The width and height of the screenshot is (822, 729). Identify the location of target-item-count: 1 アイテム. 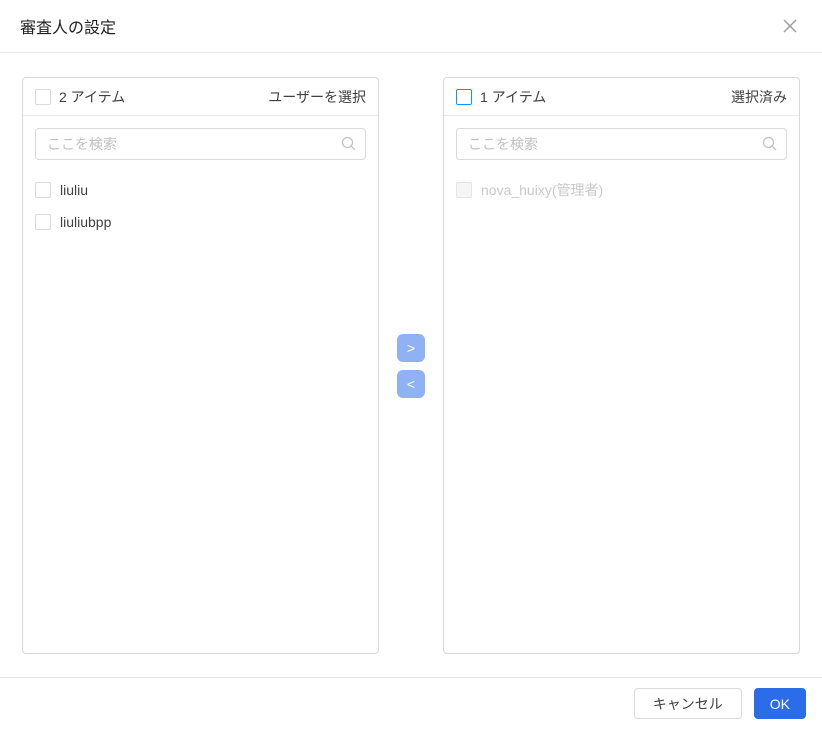
(513, 96).